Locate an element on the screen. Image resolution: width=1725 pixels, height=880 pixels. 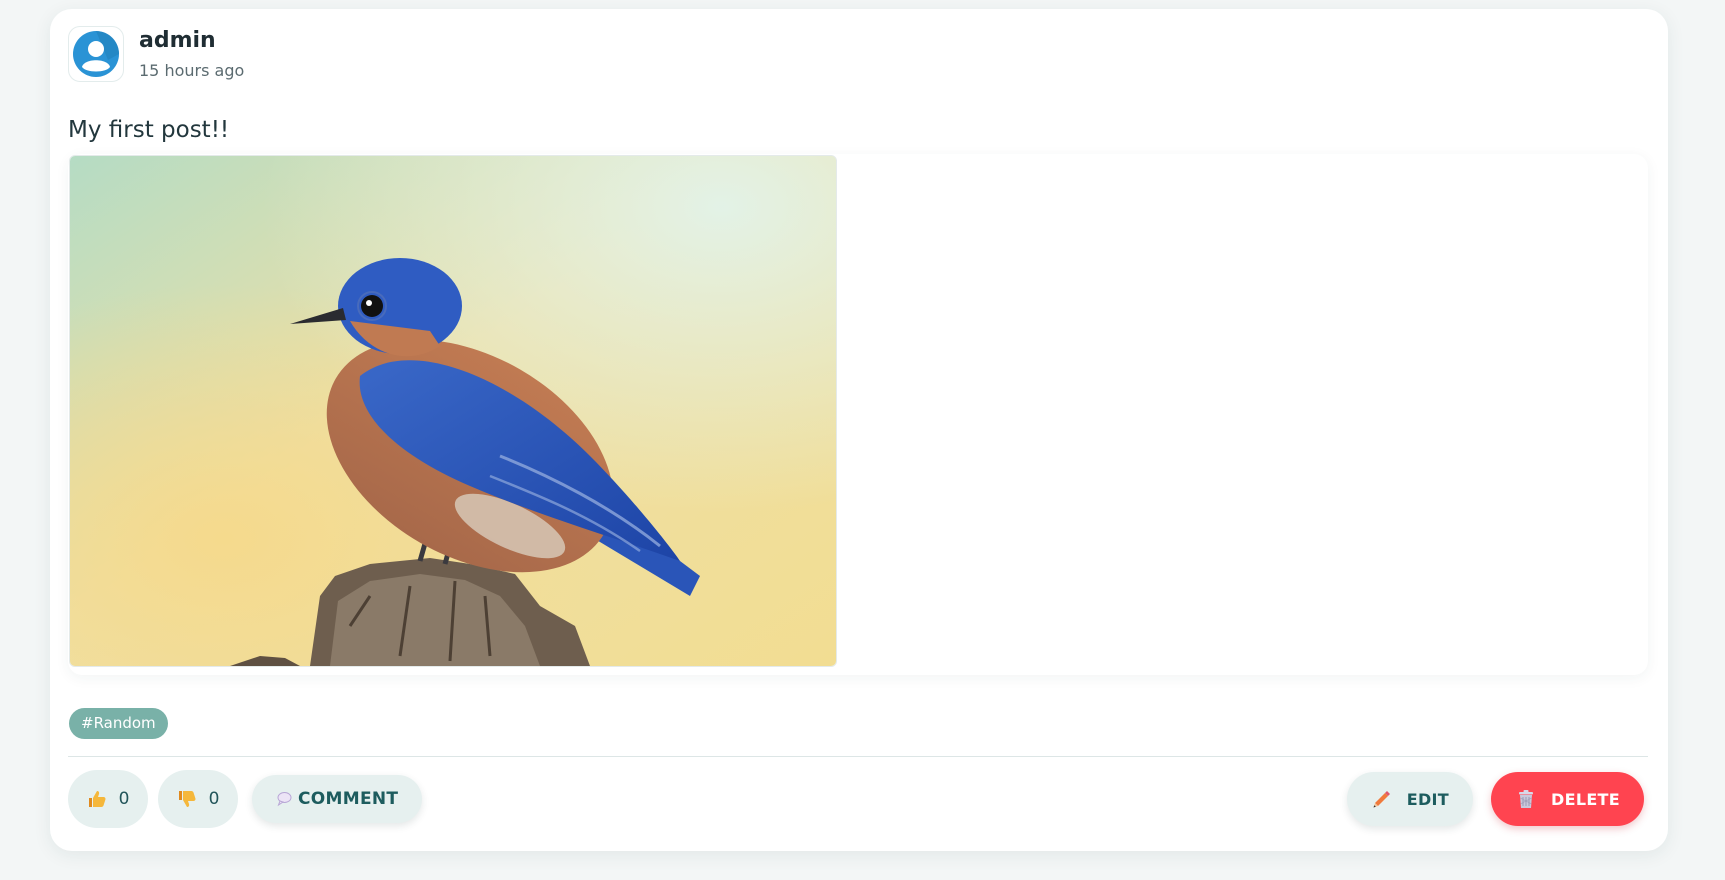
author-info: admin 15 hours ago is located at coordinates (191, 54).